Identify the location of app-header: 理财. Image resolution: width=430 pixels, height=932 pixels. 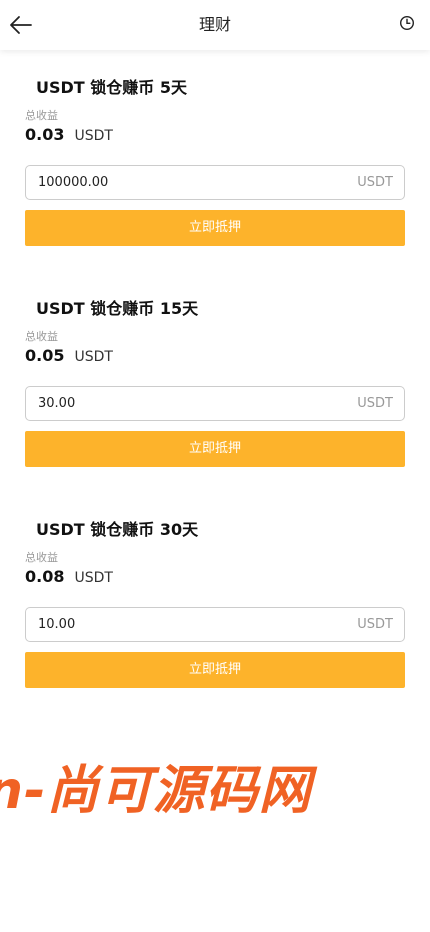
(215, 25).